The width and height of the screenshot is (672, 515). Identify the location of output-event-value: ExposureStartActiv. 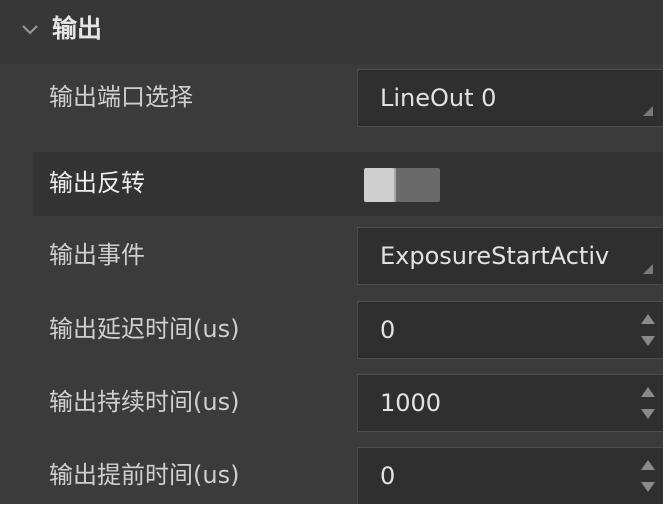
(495, 256).